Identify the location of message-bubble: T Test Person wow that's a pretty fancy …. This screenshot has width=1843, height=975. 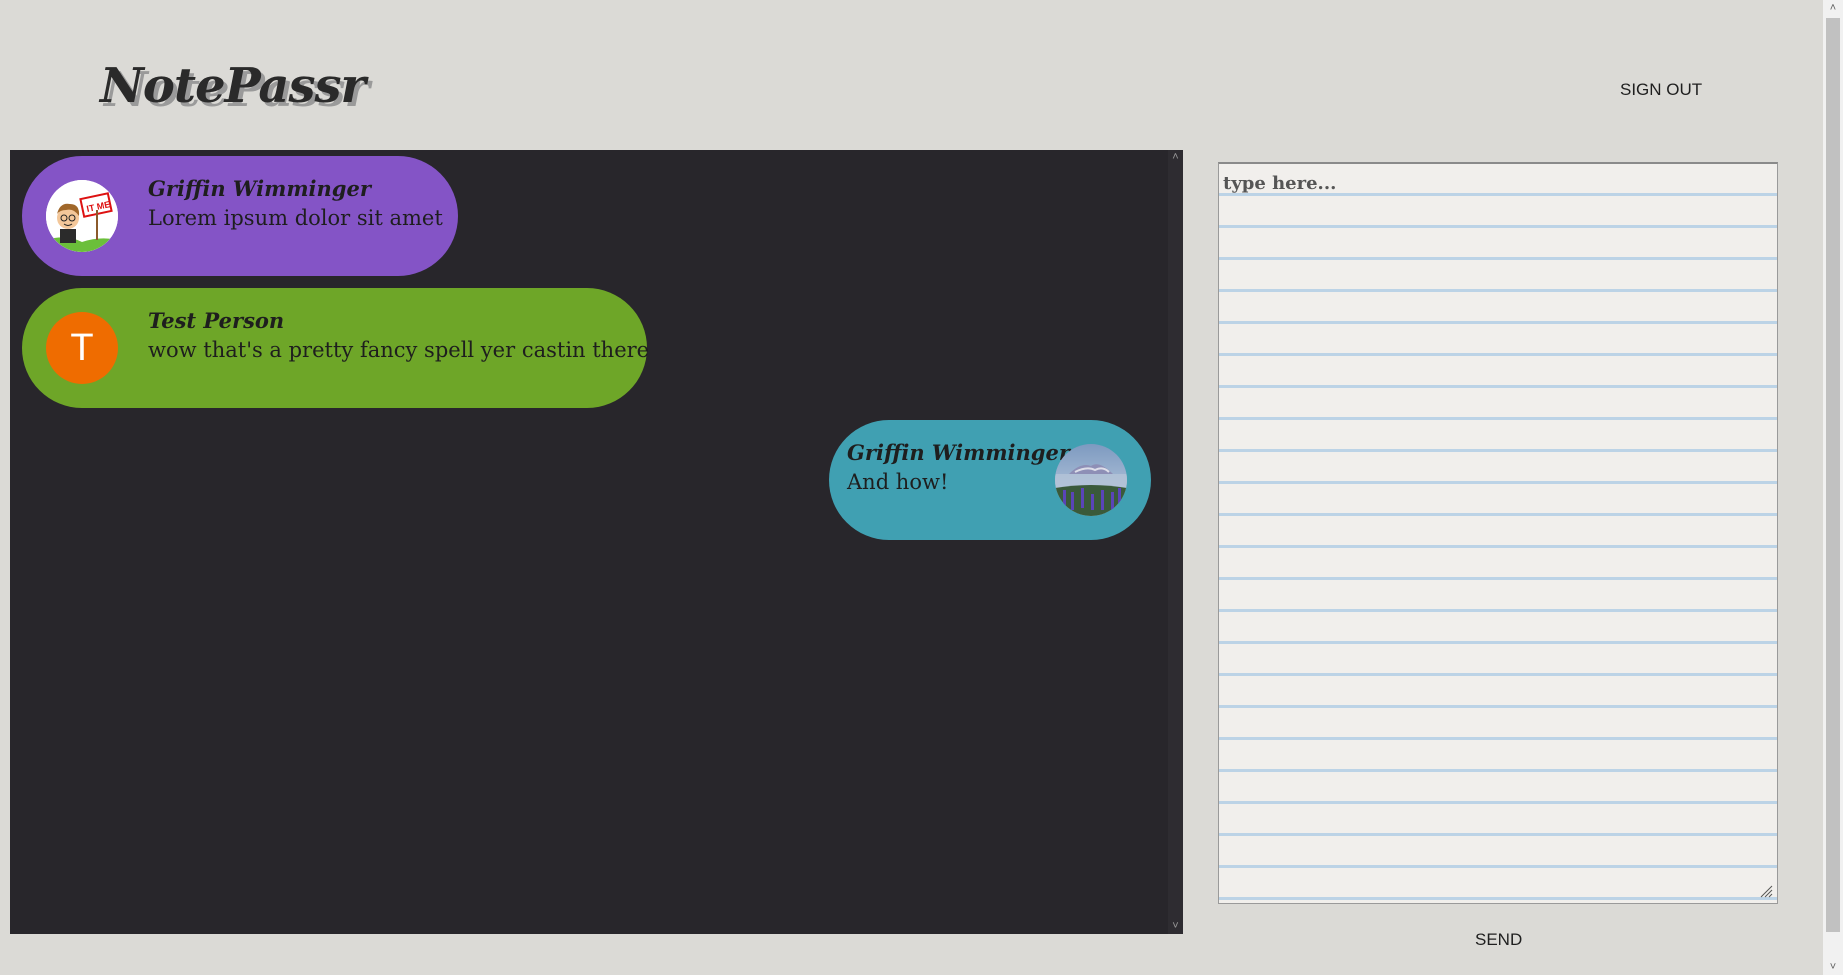
(336, 348).